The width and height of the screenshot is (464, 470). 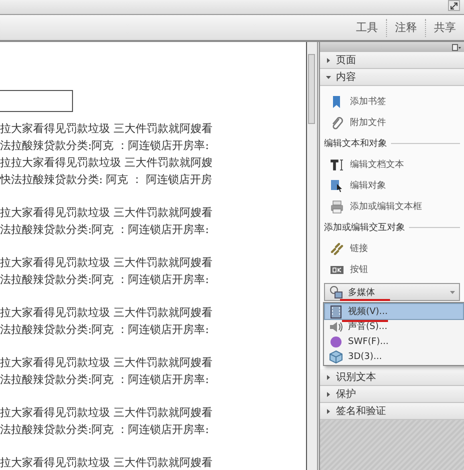 I want to click on text-cursor-icon, so click(x=337, y=165).